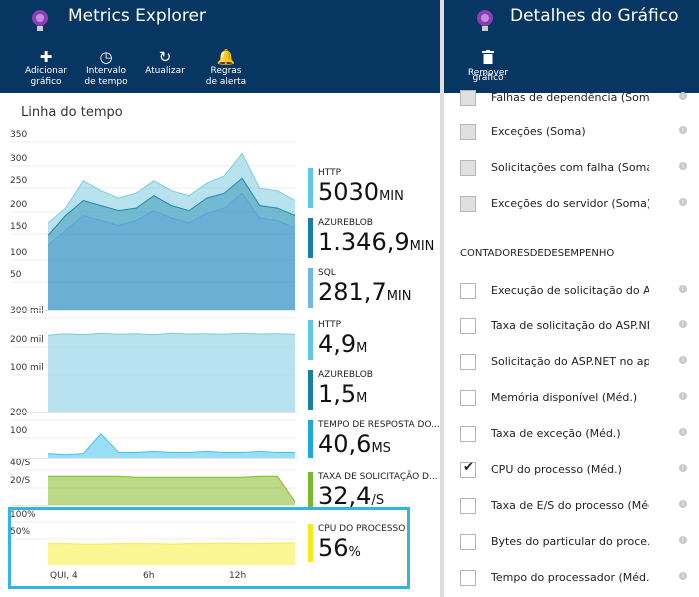  Describe the element at coordinates (378, 500) in the screenshot. I see `legend-value-unit: /S` at that location.